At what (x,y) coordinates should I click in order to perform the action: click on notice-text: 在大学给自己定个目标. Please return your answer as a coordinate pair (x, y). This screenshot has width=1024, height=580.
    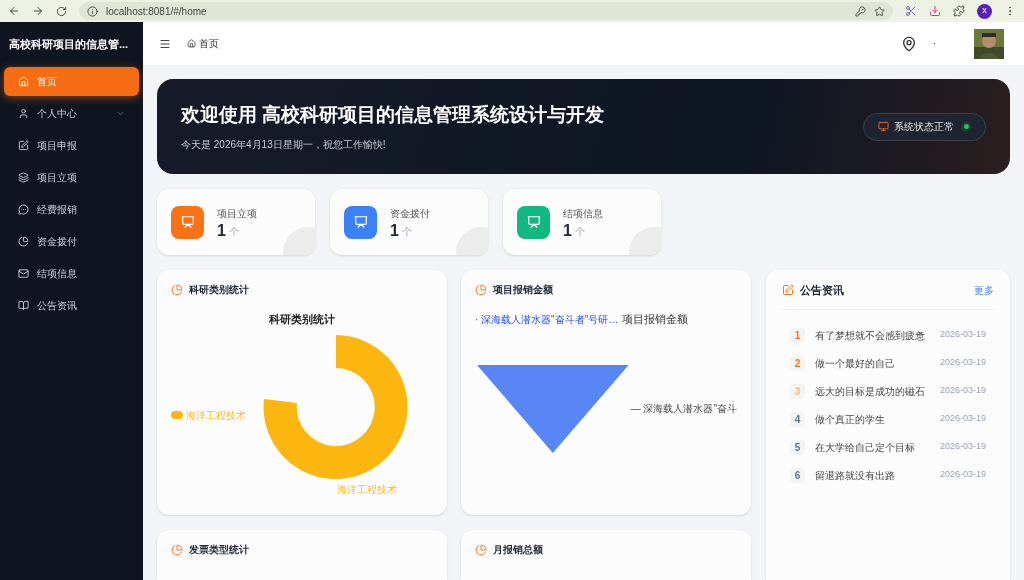
    Looking at the image, I should click on (865, 447).